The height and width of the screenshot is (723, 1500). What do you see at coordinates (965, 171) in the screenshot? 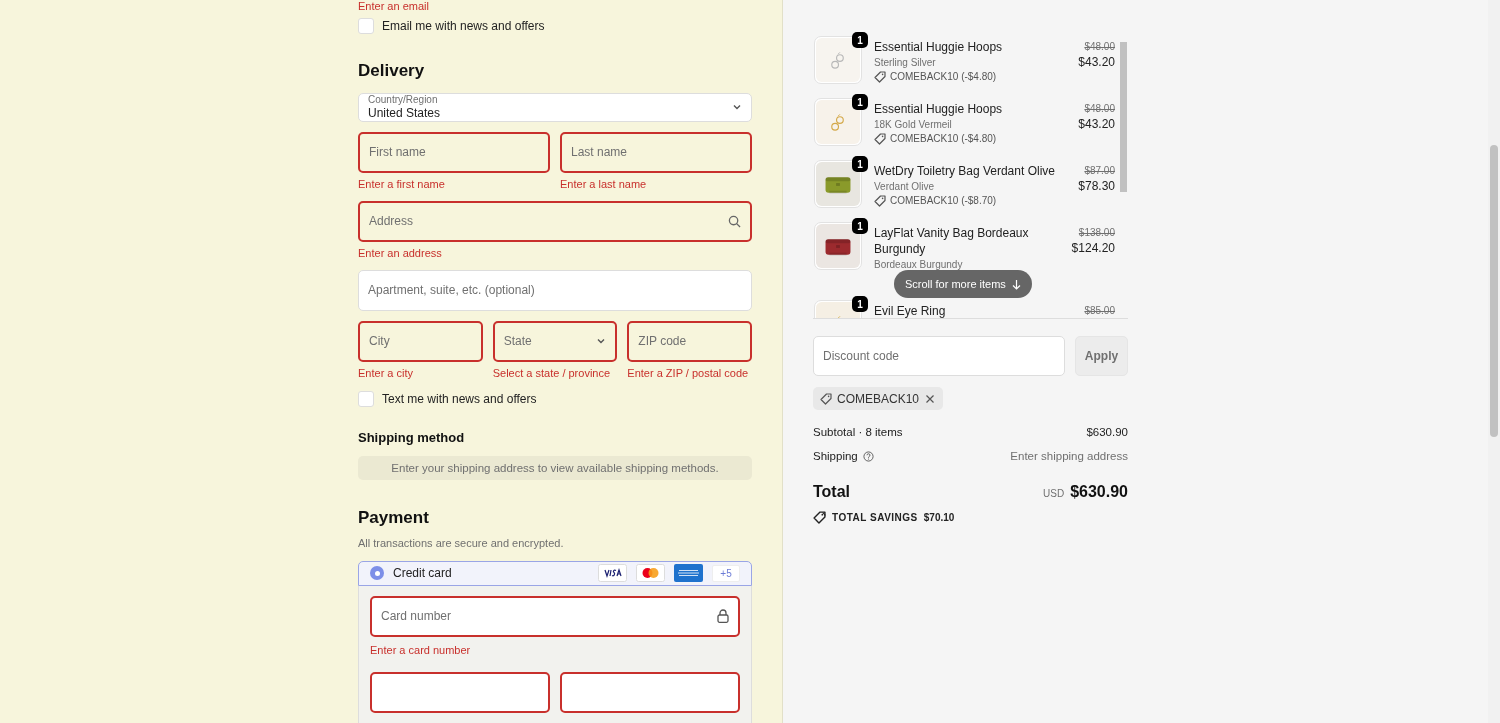
I see `product-name: WetDry Toiletry Bag Verdant Olive` at bounding box center [965, 171].